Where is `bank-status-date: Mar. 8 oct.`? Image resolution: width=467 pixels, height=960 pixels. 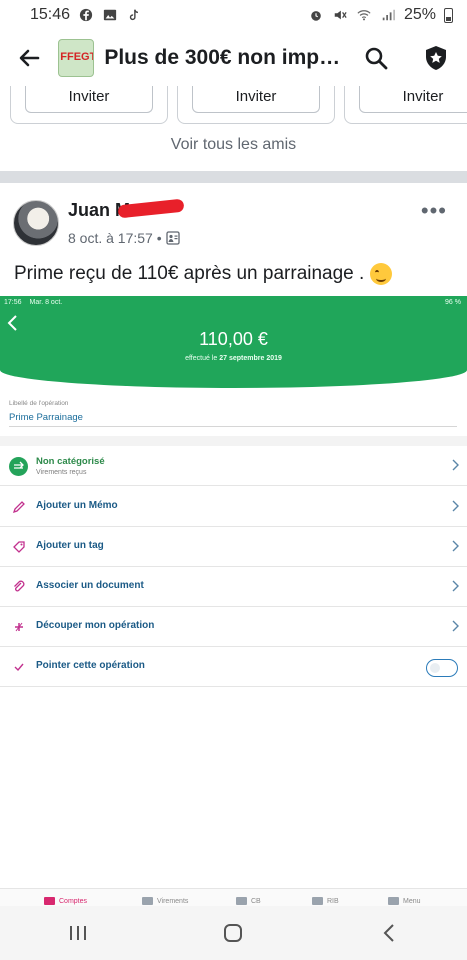 bank-status-date: Mar. 8 oct. is located at coordinates (46, 302).